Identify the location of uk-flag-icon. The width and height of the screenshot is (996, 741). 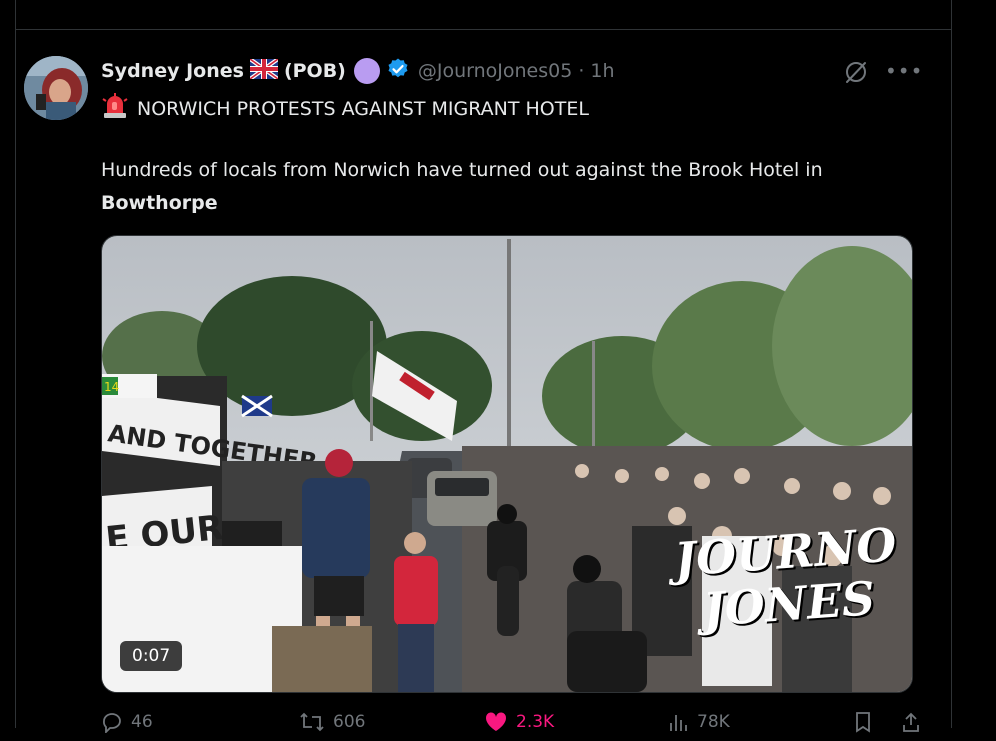
(264, 70).